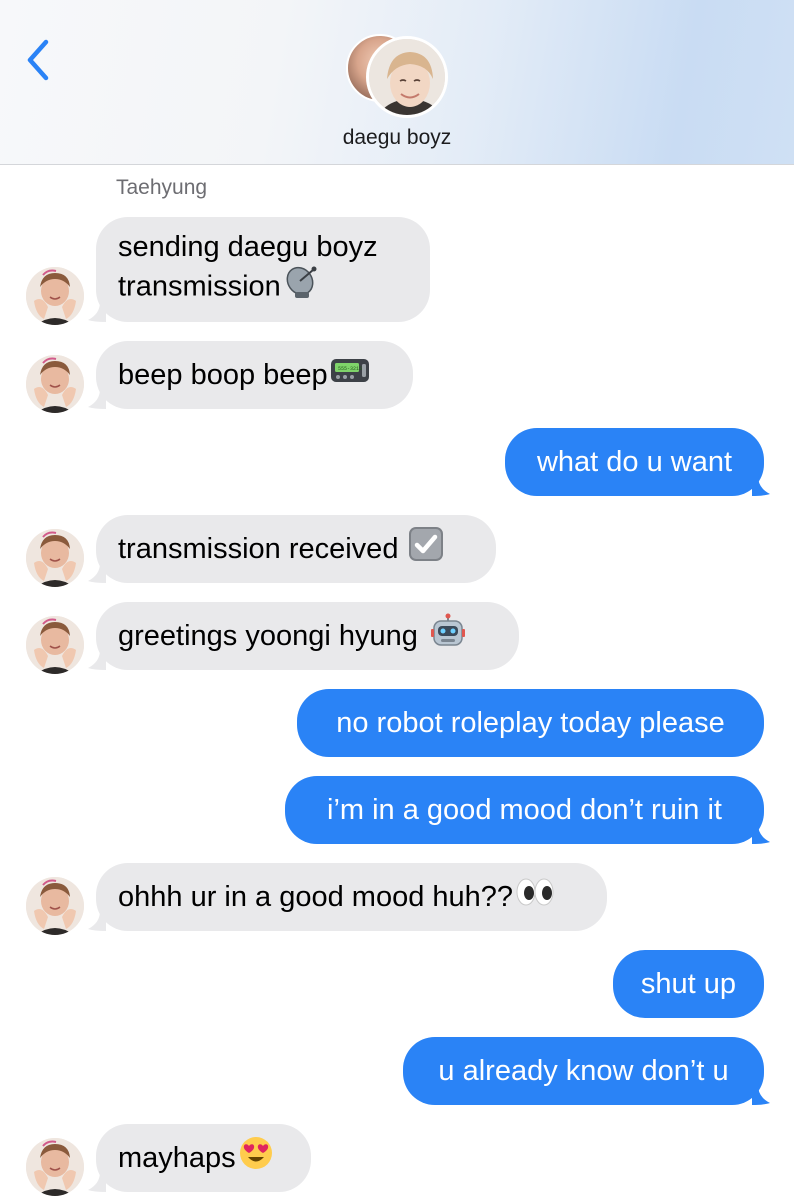 This screenshot has width=794, height=1200. What do you see at coordinates (223, 374) in the screenshot?
I see `message-text: beep boop beep` at bounding box center [223, 374].